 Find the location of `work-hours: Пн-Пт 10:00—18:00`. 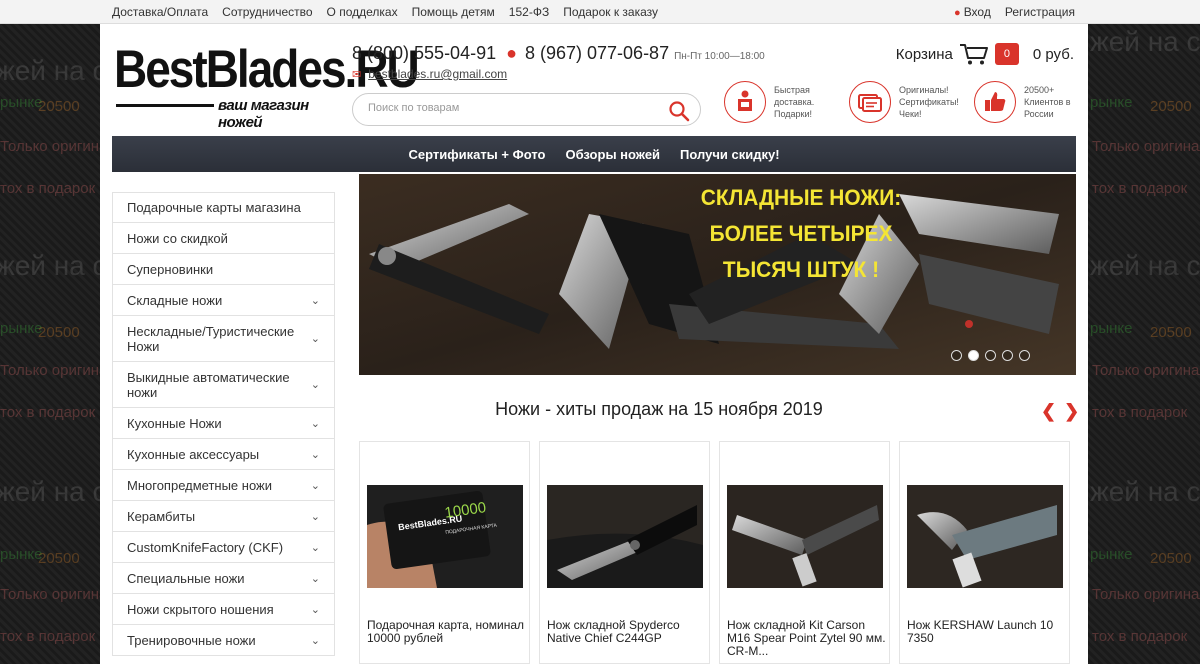

work-hours: Пн-Пт 10:00—18:00 is located at coordinates (719, 56).